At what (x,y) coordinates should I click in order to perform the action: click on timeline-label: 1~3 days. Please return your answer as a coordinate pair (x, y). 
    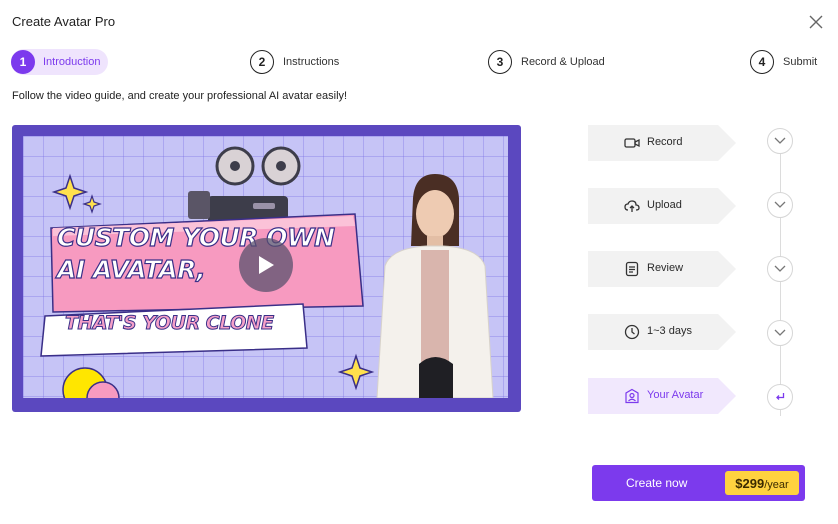
    Looking at the image, I should click on (669, 331).